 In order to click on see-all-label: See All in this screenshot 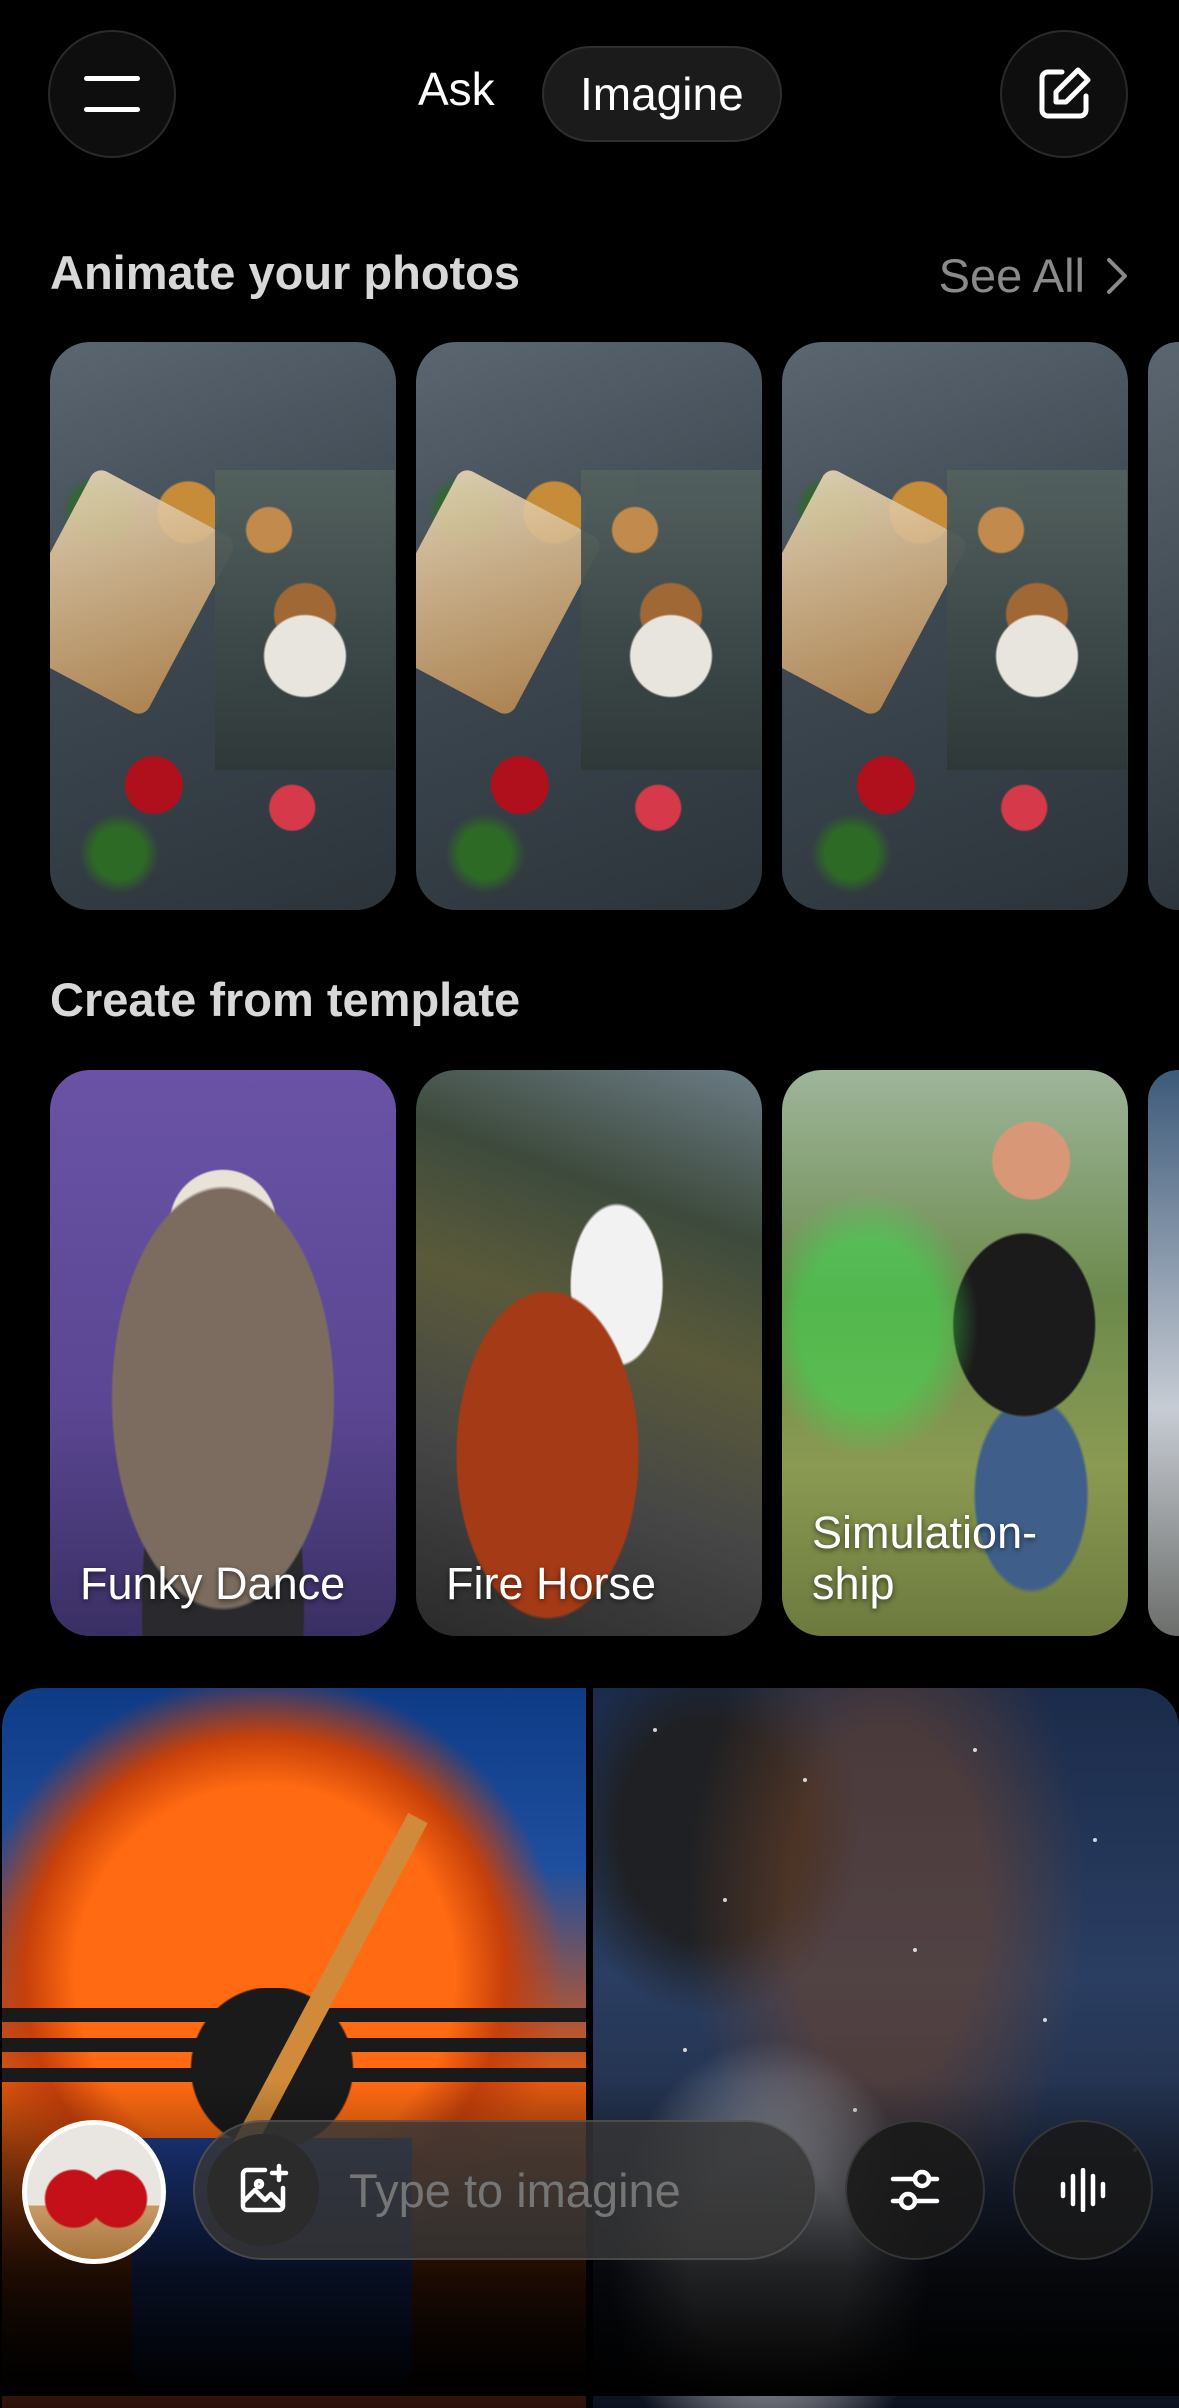, I will do `click(1011, 275)`.